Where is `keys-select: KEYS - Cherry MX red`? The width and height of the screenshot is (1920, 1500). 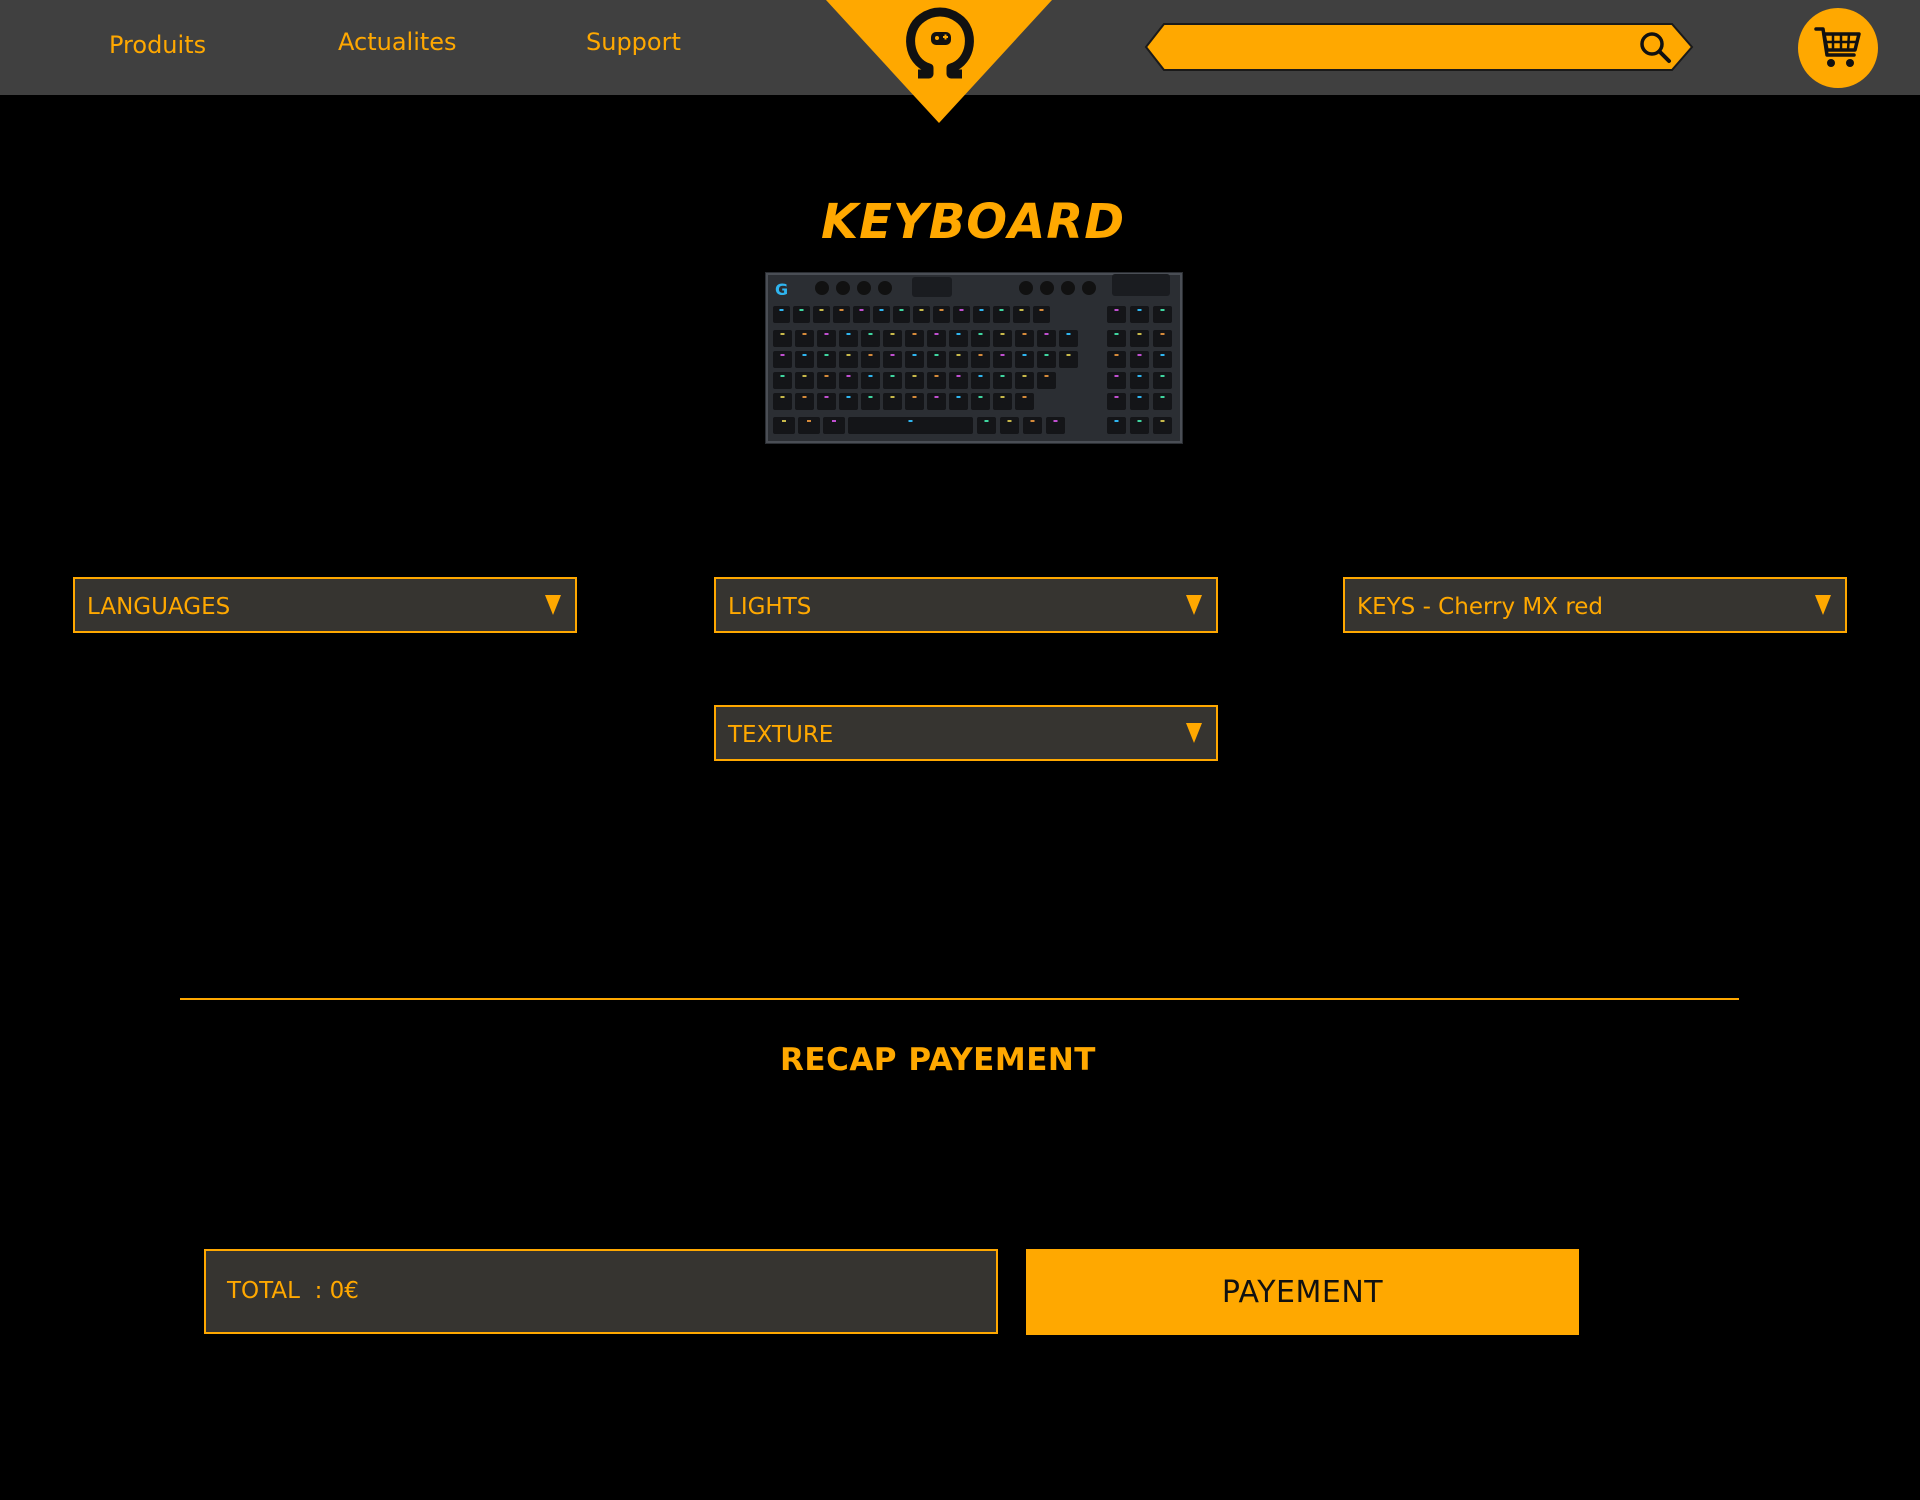
keys-select: KEYS - Cherry MX red is located at coordinates (1595, 605).